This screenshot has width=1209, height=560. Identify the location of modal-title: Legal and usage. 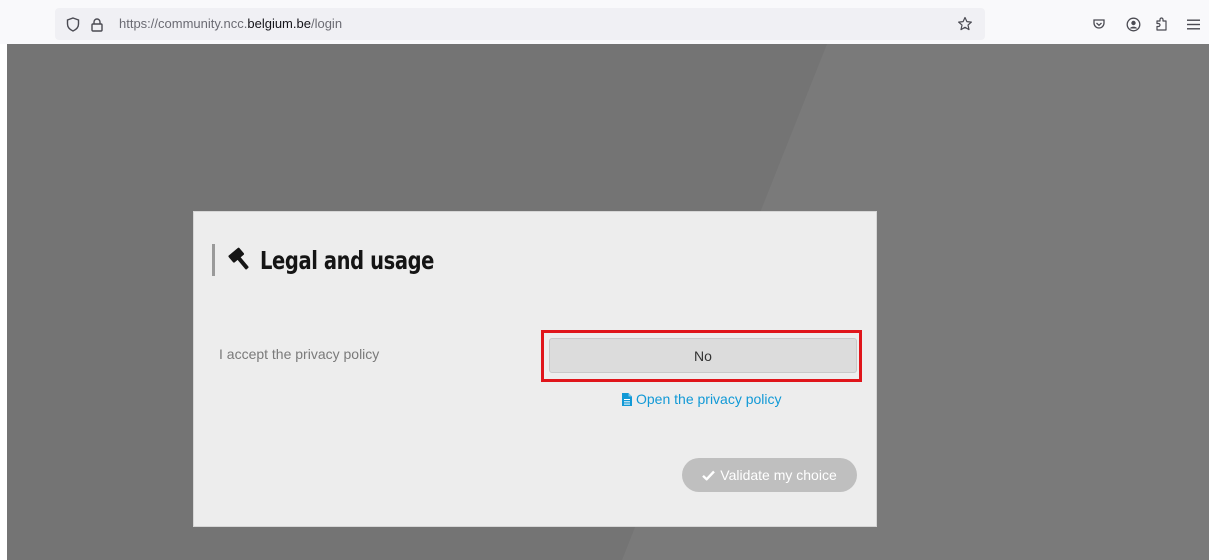
(347, 260).